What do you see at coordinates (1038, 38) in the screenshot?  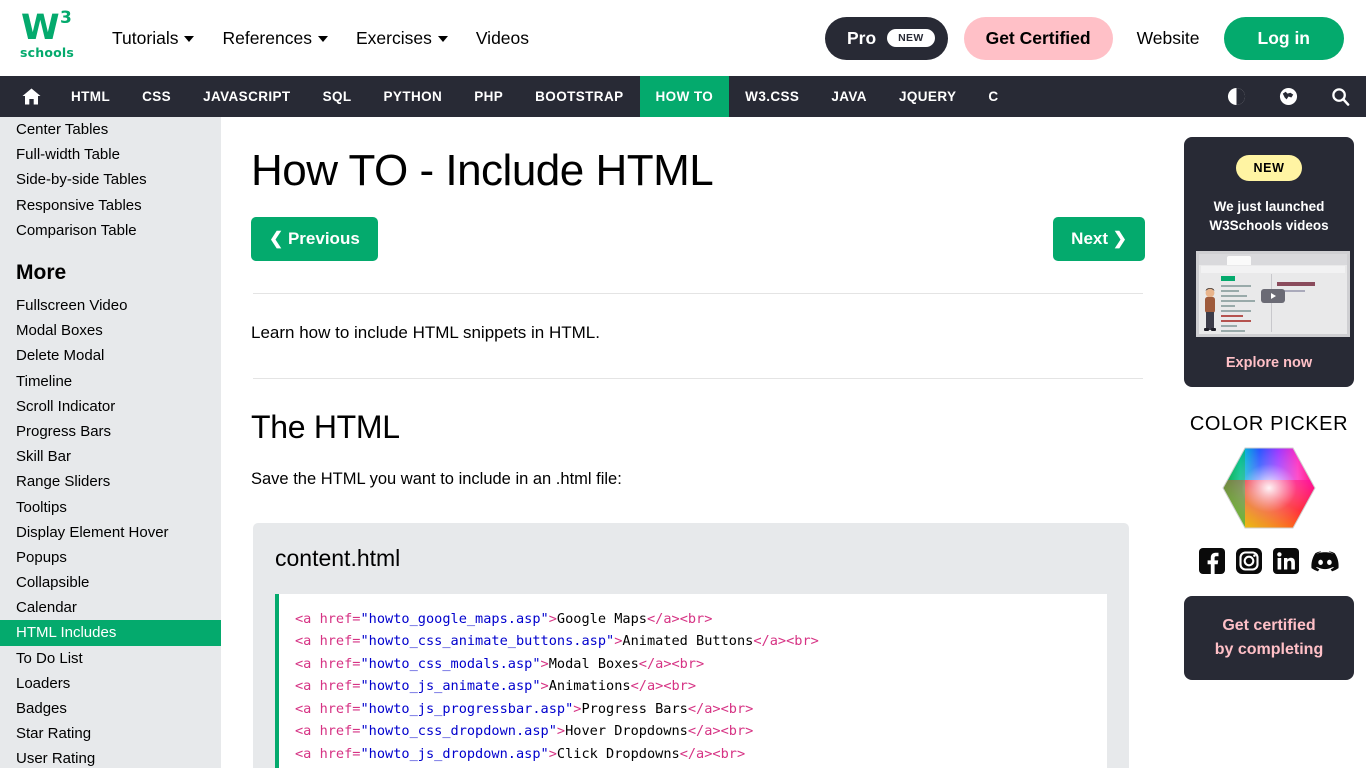 I see `get-certified-button: Get Certified` at bounding box center [1038, 38].